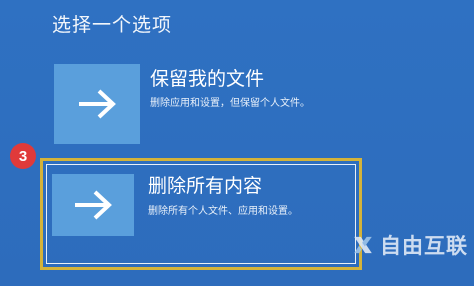 Image resolution: width=474 pixels, height=286 pixels. Describe the element at coordinates (112, 25) in the screenshot. I see `page-title: 选择一个选项` at that location.